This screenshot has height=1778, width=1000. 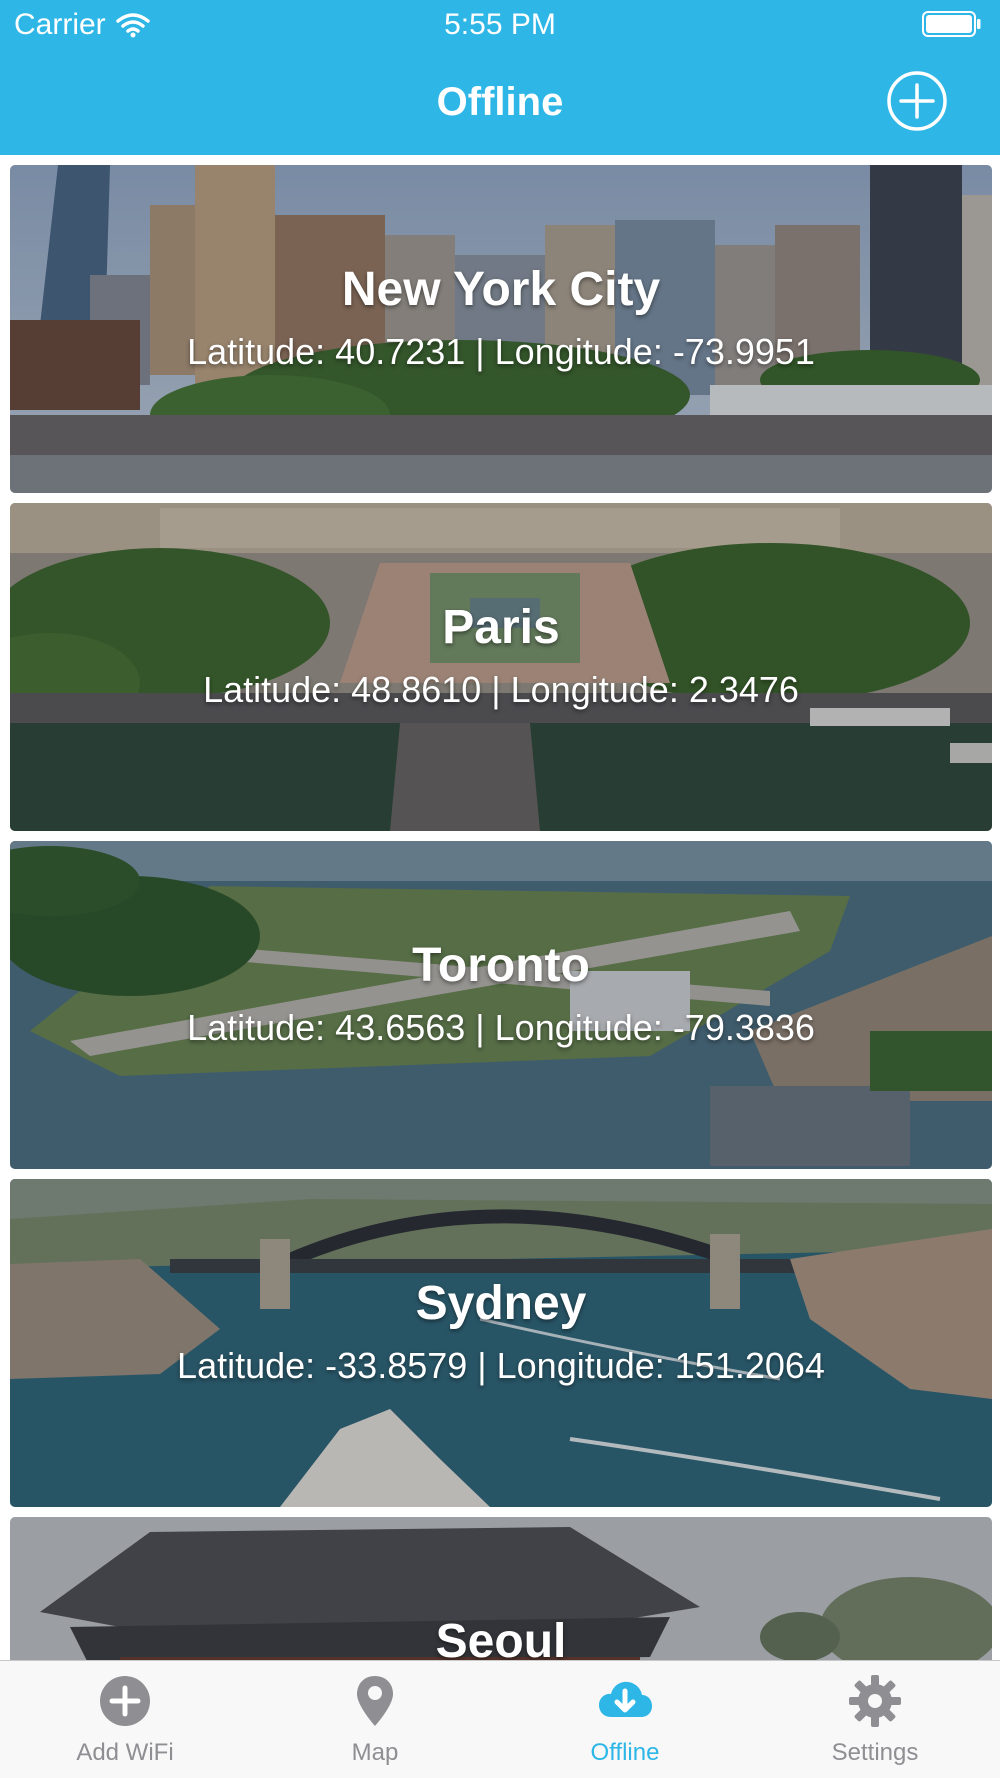 I want to click on add-location-button, so click(x=917, y=101).